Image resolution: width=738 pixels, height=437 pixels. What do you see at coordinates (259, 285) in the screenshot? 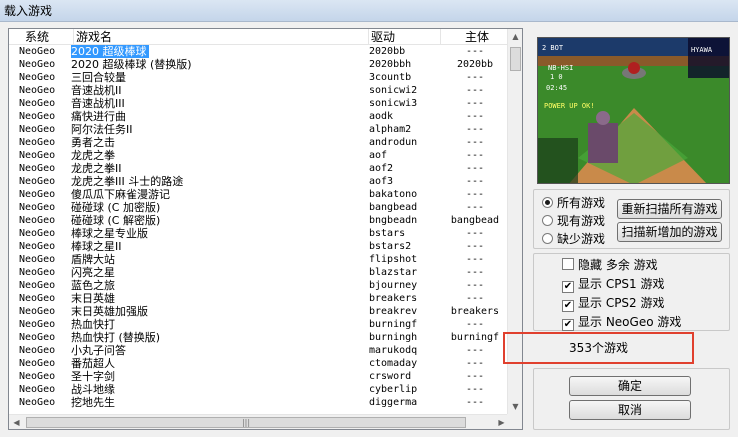
I see `game-row: NeoGeo 蓝色之旅 bjourney ---` at bounding box center [259, 285].